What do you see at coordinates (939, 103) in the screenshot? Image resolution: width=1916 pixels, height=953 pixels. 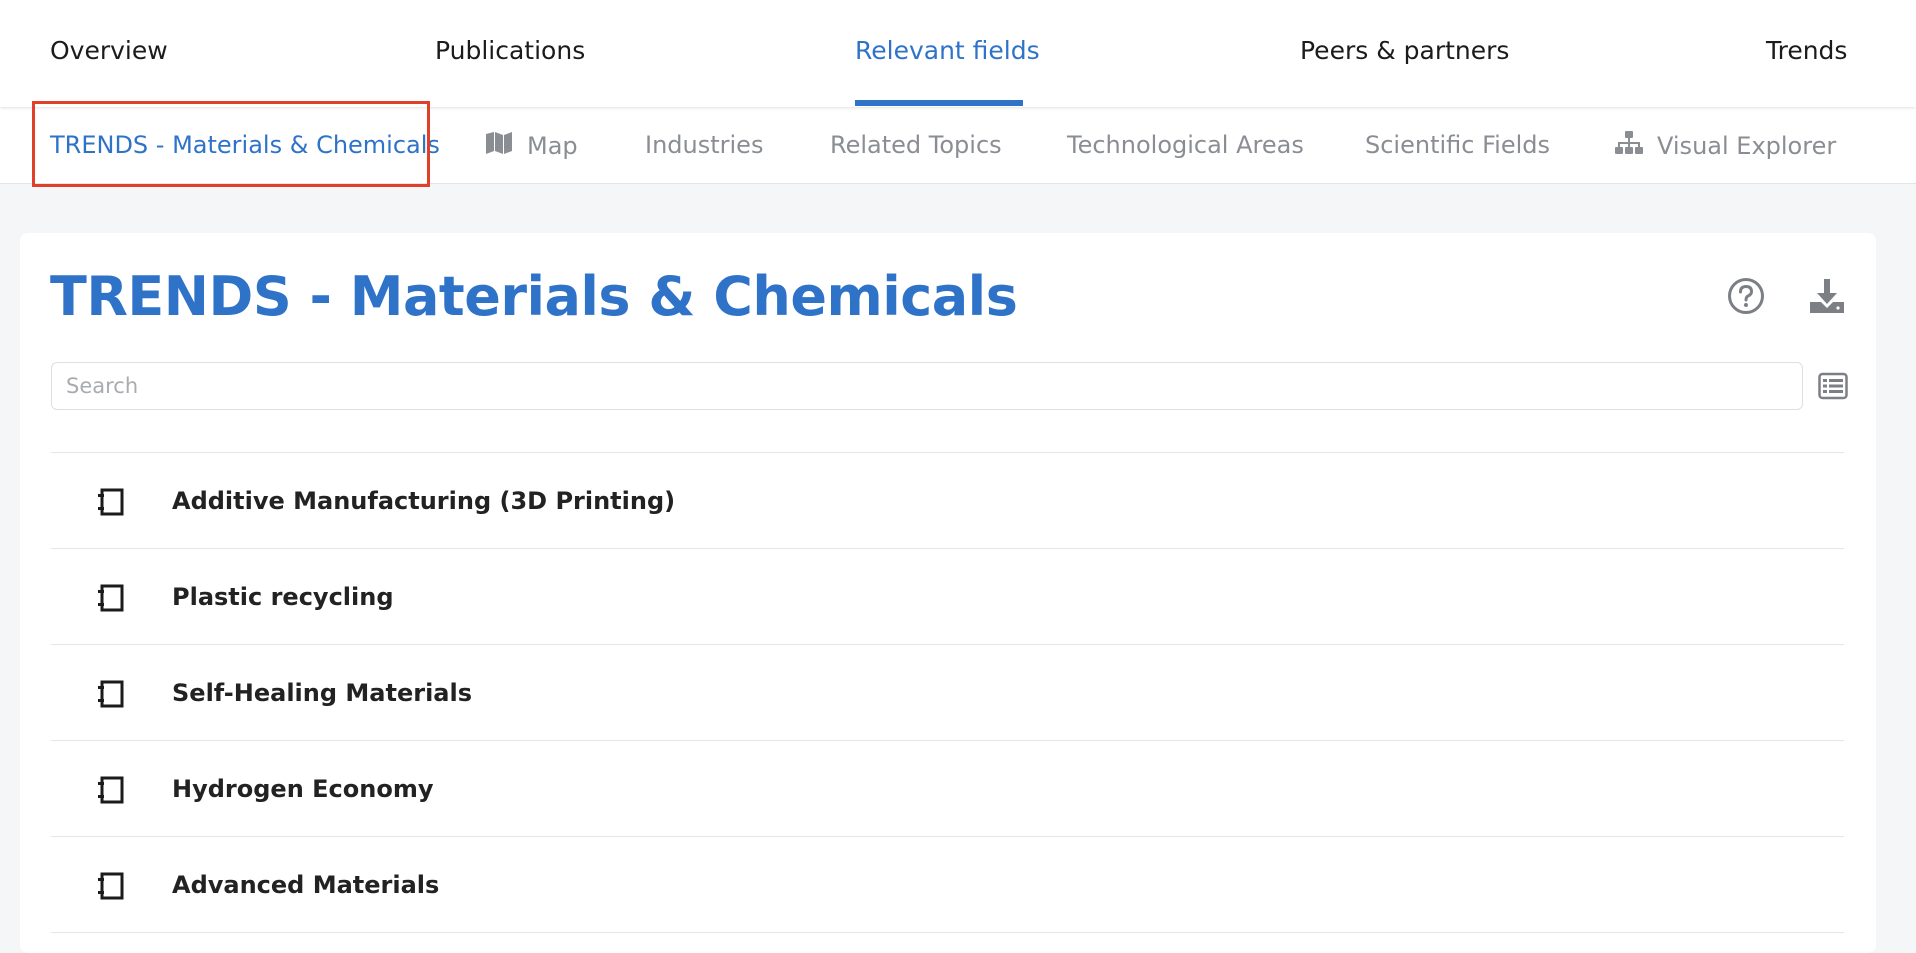 I see `active-tab-indicator` at bounding box center [939, 103].